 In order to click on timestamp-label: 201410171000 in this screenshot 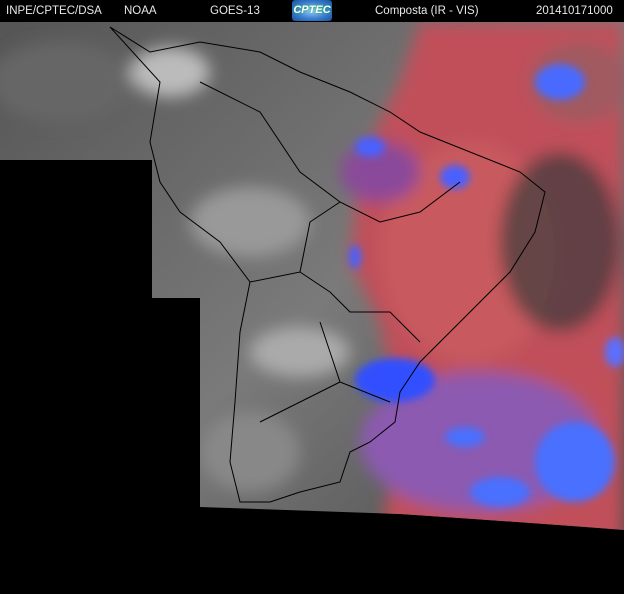, I will do `click(574, 11)`.